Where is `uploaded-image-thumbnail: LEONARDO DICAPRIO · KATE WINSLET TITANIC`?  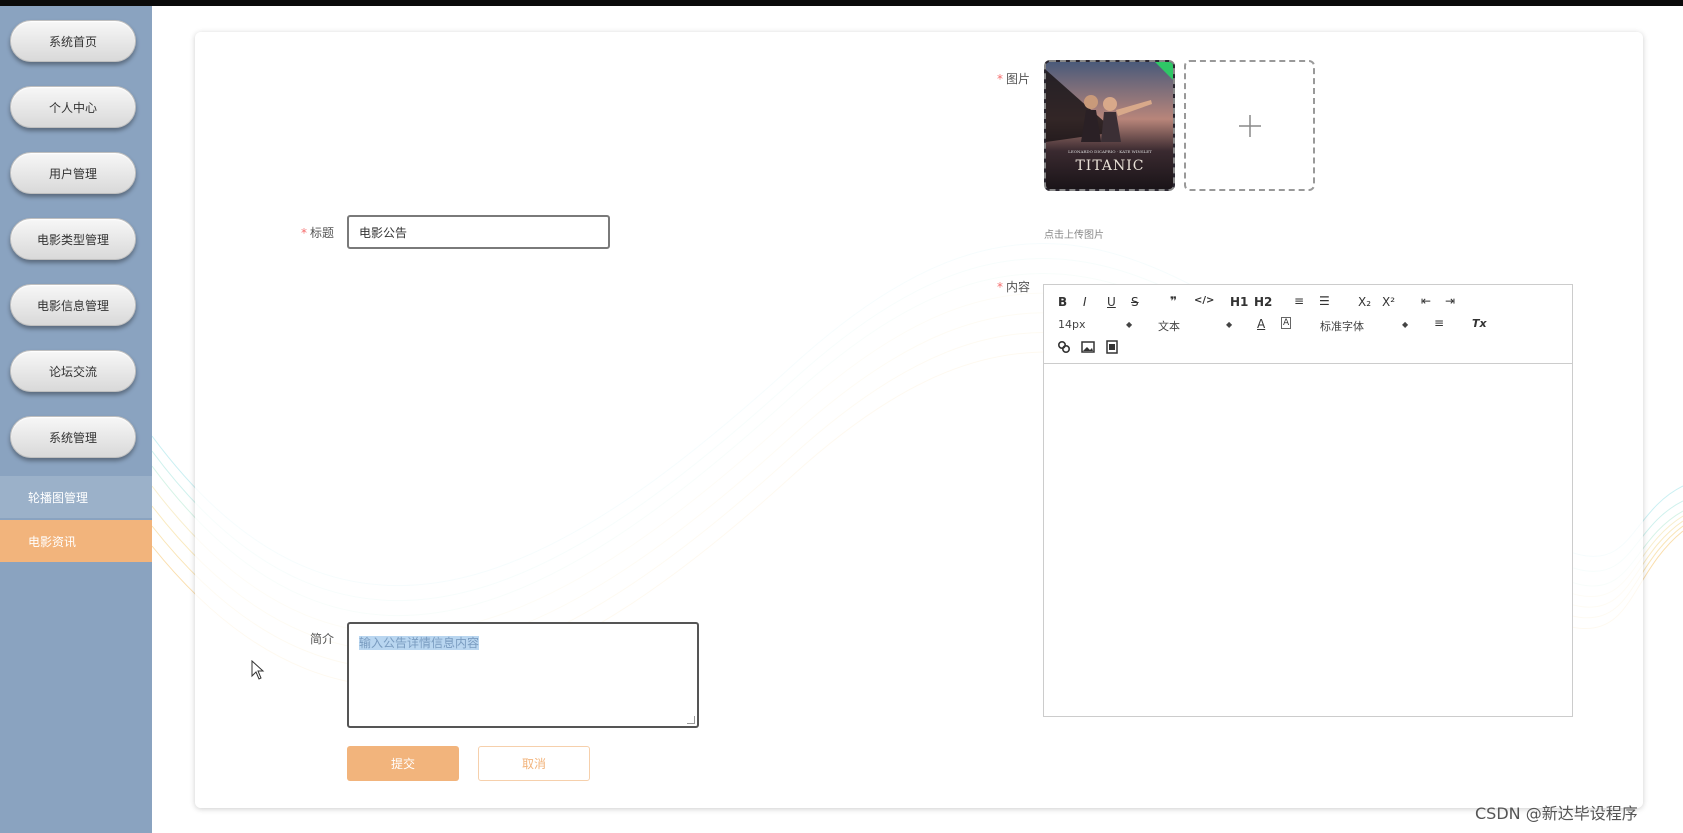
uploaded-image-thumbnail: LEONARDO DICAPRIO · KATE WINSLET TITANIC is located at coordinates (1109, 125).